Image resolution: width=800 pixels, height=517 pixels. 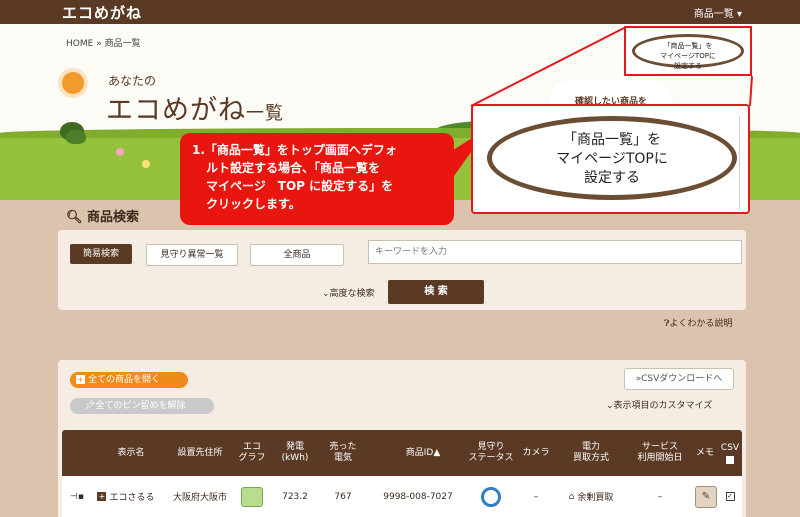 What do you see at coordinates (295, 496) in the screenshot?
I see `row-kwh: 723.2` at bounding box center [295, 496].